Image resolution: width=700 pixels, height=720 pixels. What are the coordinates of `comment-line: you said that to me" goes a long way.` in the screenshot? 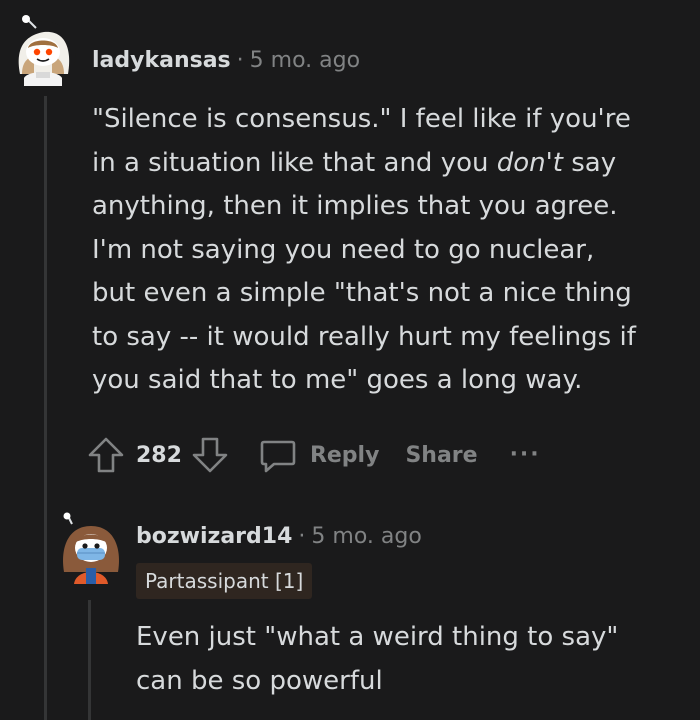 It's located at (337, 380).